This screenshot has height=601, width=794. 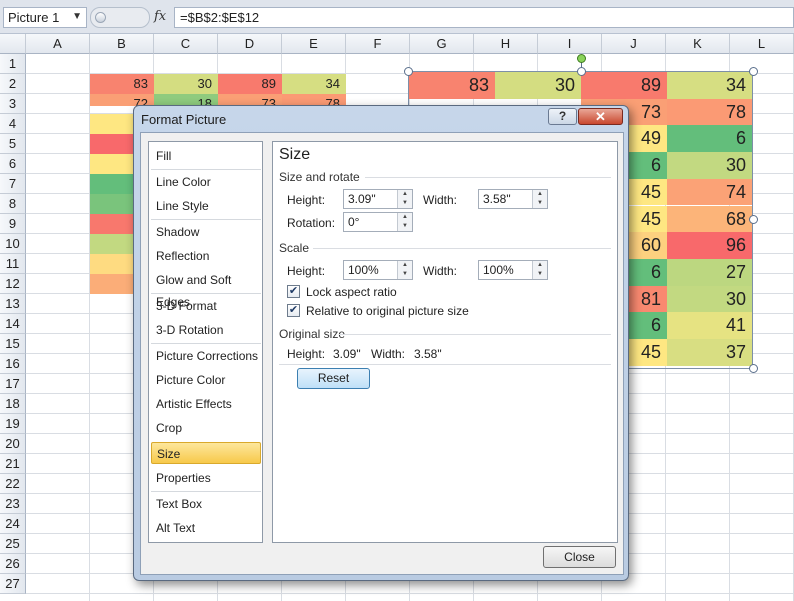 What do you see at coordinates (13, 344) in the screenshot?
I see `row-header: 15` at bounding box center [13, 344].